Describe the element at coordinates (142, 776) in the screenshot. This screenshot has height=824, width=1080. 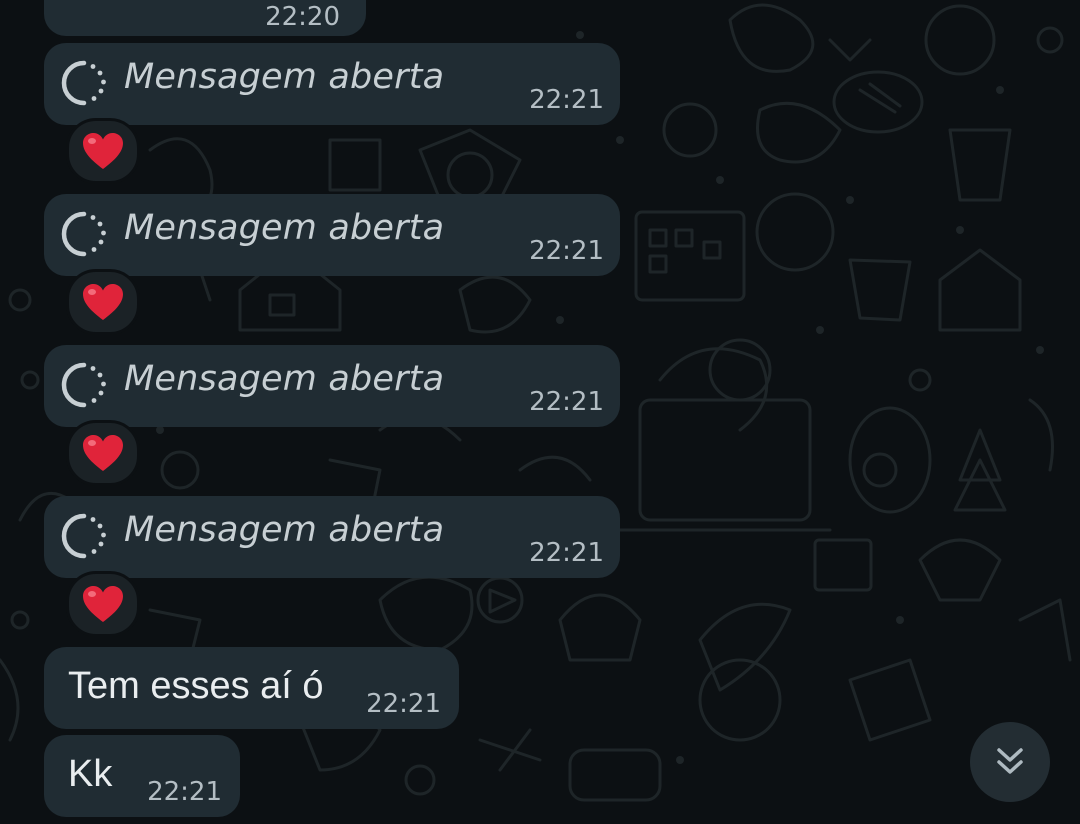
I see `text-message: Kk 22:21` at that location.